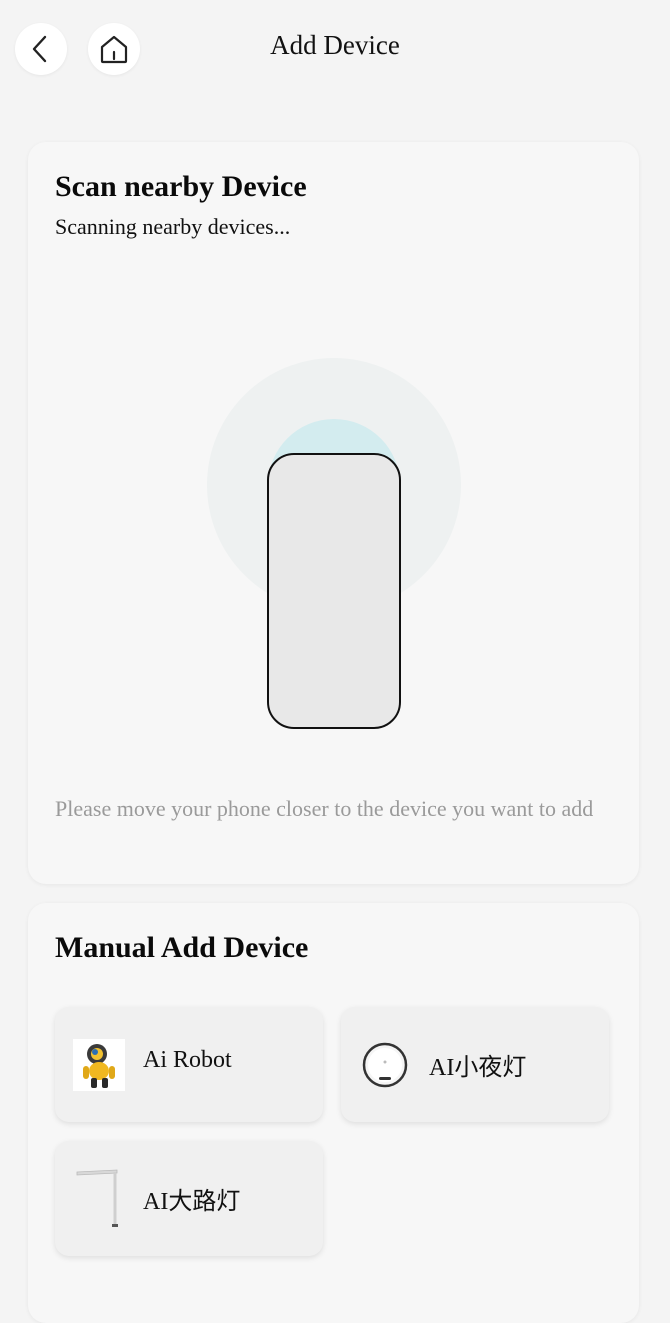 The width and height of the screenshot is (670, 1323). Describe the element at coordinates (99, 1065) in the screenshot. I see `robot-icon` at that location.